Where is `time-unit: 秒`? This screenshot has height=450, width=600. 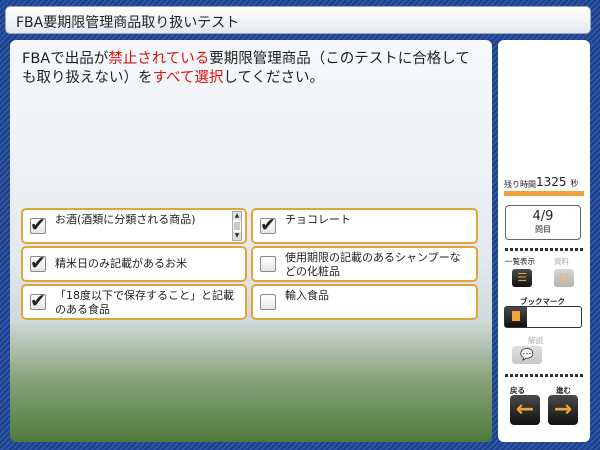 time-unit: 秒 is located at coordinates (574, 183).